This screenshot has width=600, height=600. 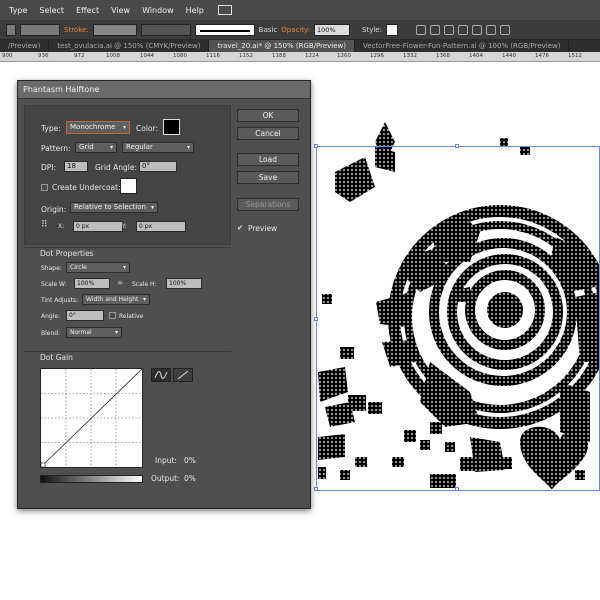 I want to click on load-button: Load, so click(x=268, y=159).